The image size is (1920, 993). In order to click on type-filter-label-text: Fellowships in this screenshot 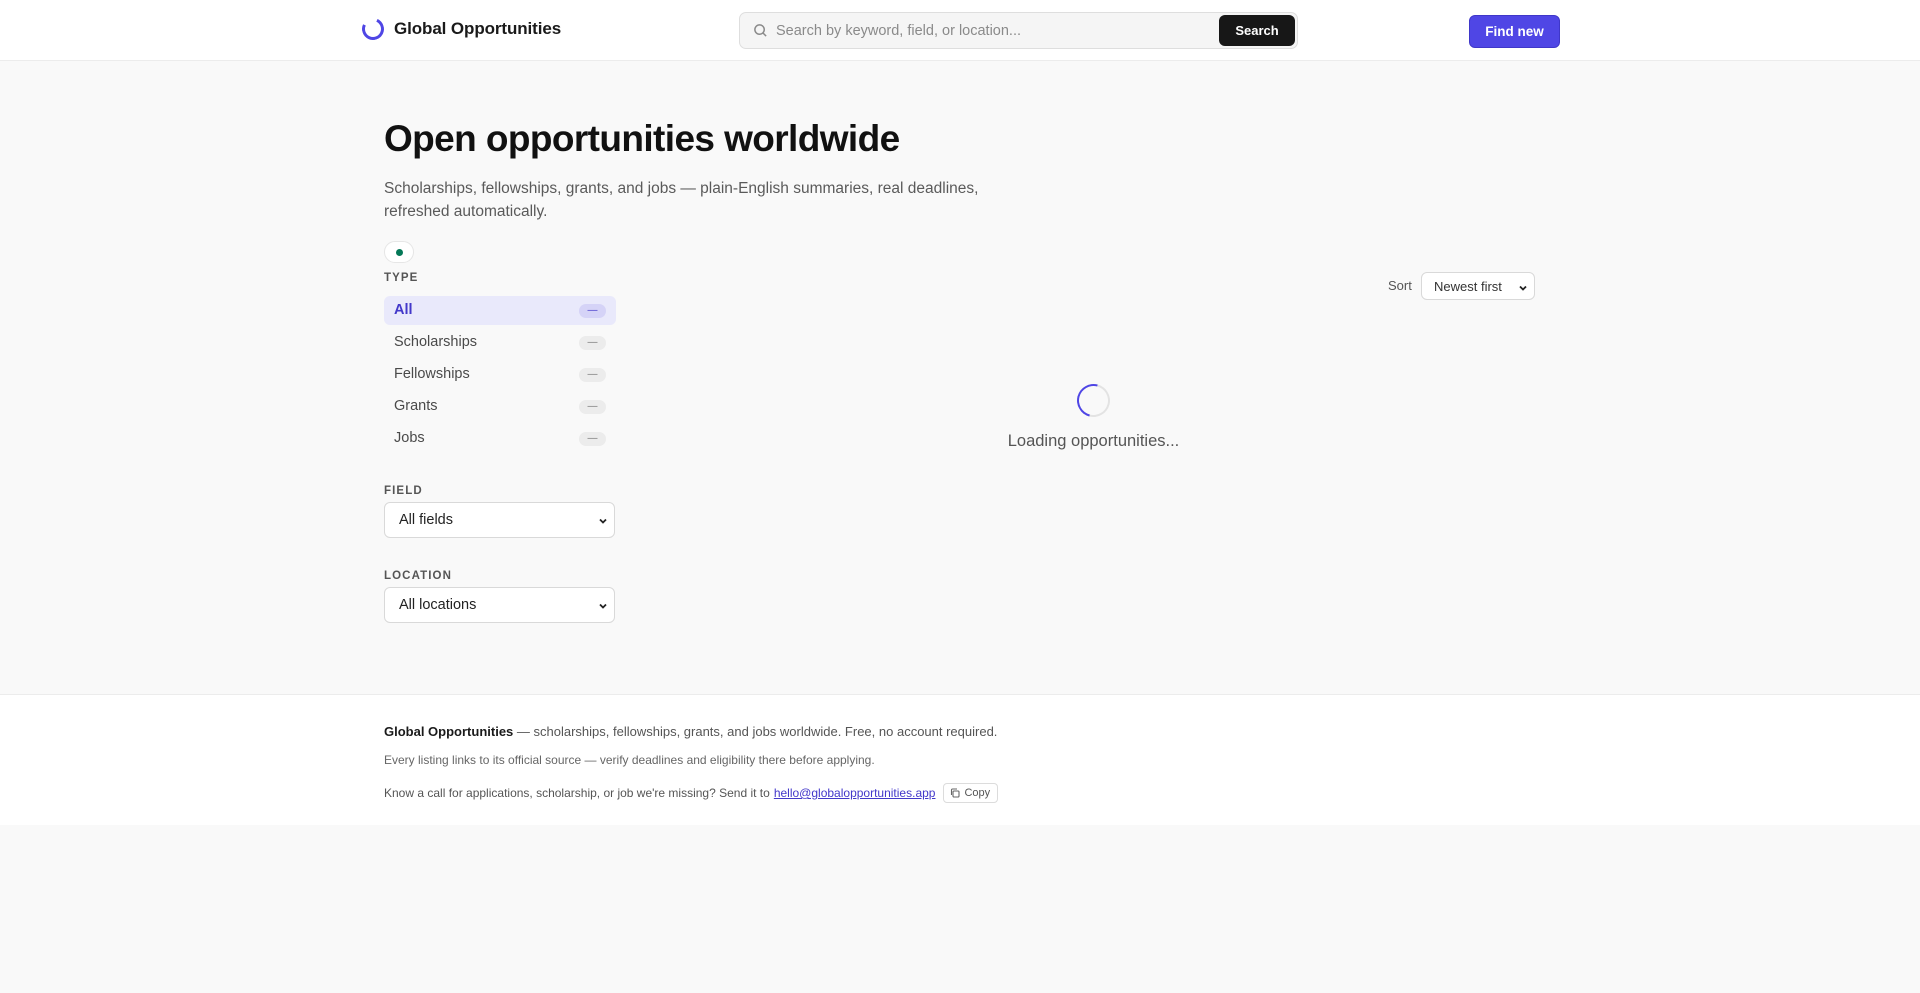, I will do `click(432, 374)`.